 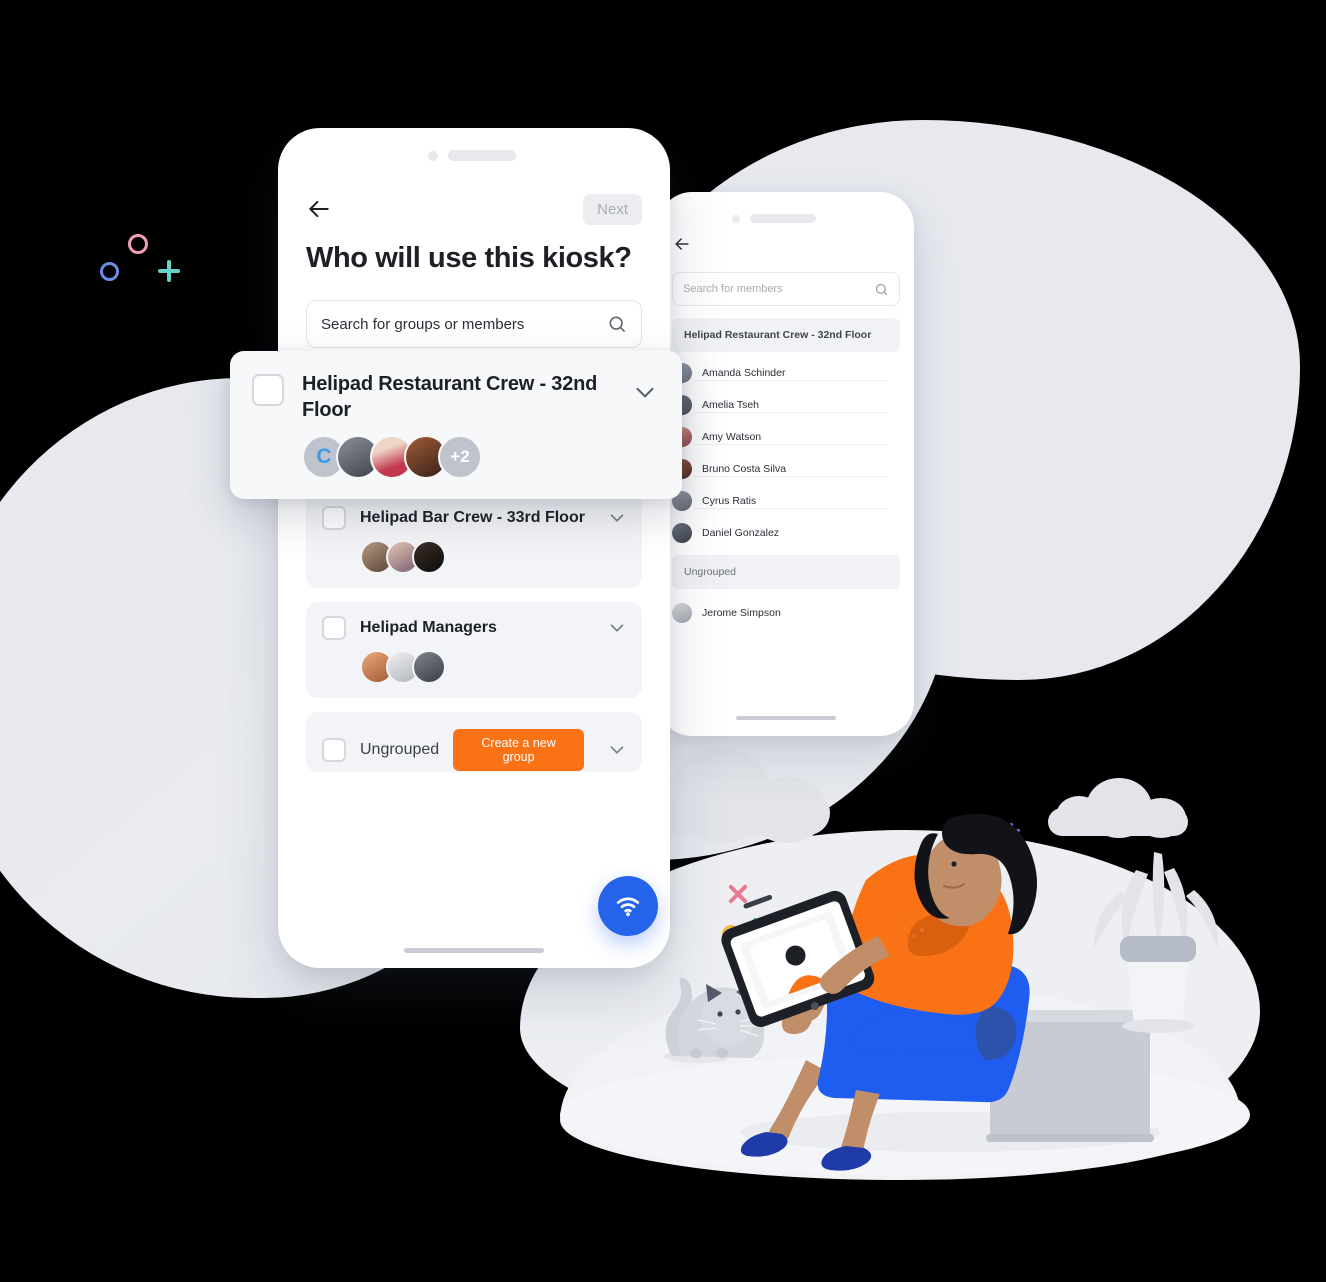 What do you see at coordinates (779, 405) in the screenshot?
I see `member-row: Amelia Tseh` at bounding box center [779, 405].